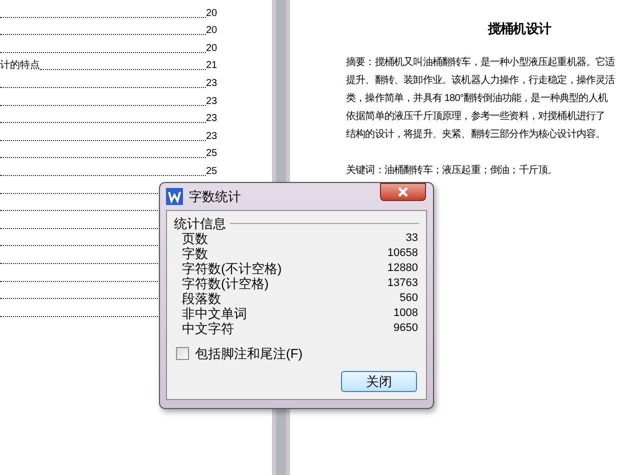 Image resolution: width=624 pixels, height=475 pixels. Describe the element at coordinates (20, 66) in the screenshot. I see `toc-entry-title: 计的特点` at that location.